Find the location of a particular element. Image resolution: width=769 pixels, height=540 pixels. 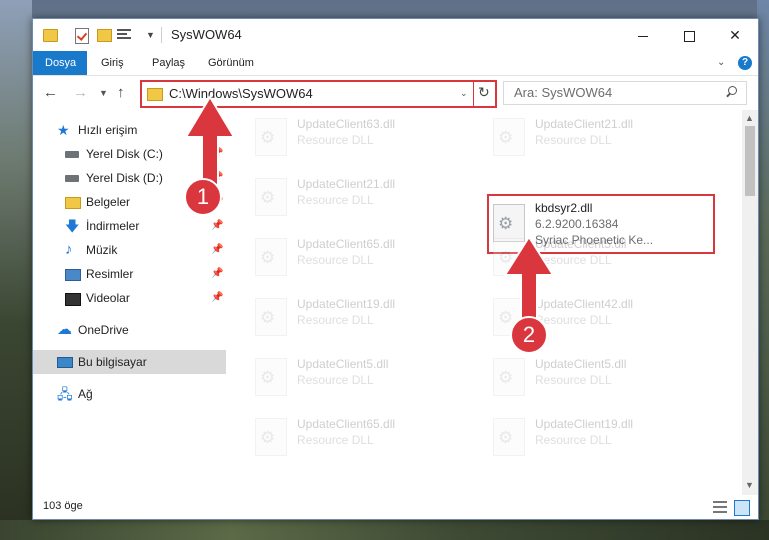

sidebar-item-downloads: 🡇 İndirmeler 📌 is located at coordinates (129, 226).